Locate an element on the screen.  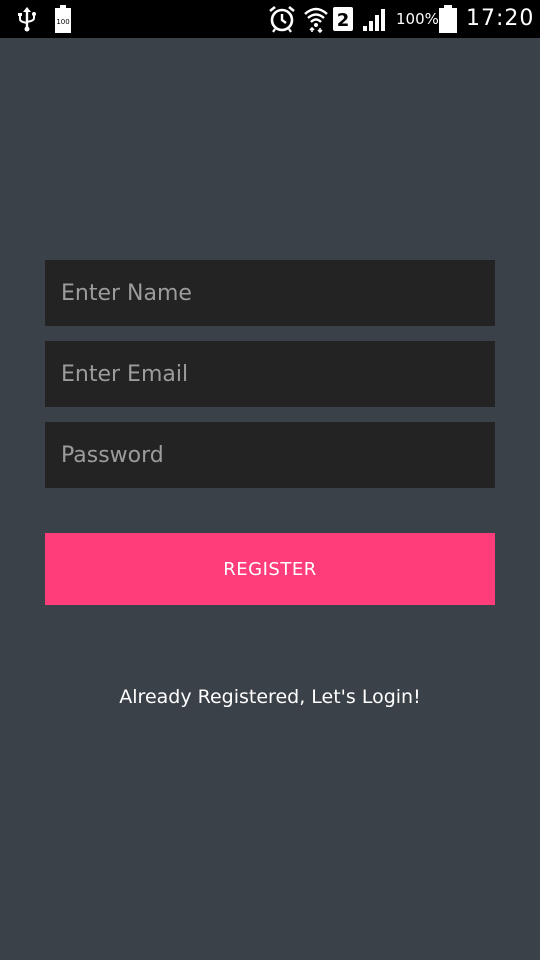
battery-saver-text: 100 is located at coordinates (62, 22).